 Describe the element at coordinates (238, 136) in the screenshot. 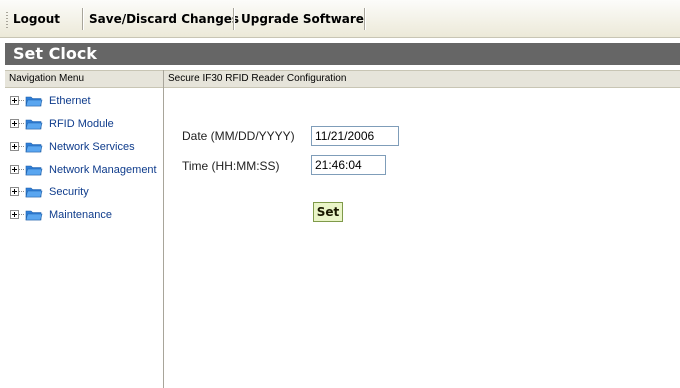

I see `date-label: Date (MM/DD/YYYY)` at that location.